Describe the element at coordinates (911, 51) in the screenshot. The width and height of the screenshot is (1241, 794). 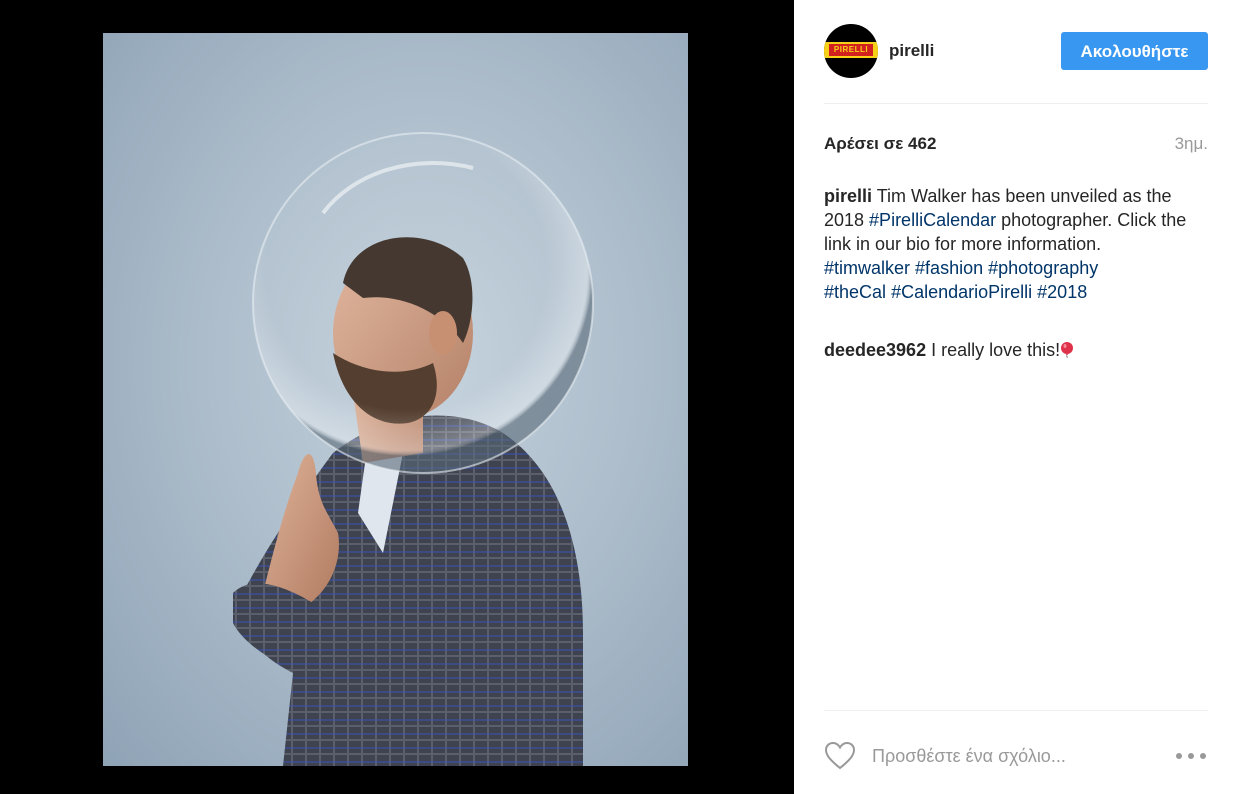
I see `username-link: pirelli` at that location.